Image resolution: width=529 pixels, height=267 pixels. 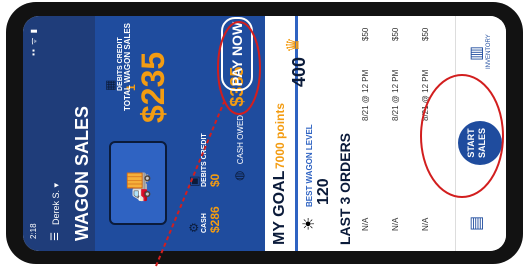 What do you see at coordinates (462, 136) in the screenshot?
I see `start-sales-highlight` at bounding box center [462, 136].